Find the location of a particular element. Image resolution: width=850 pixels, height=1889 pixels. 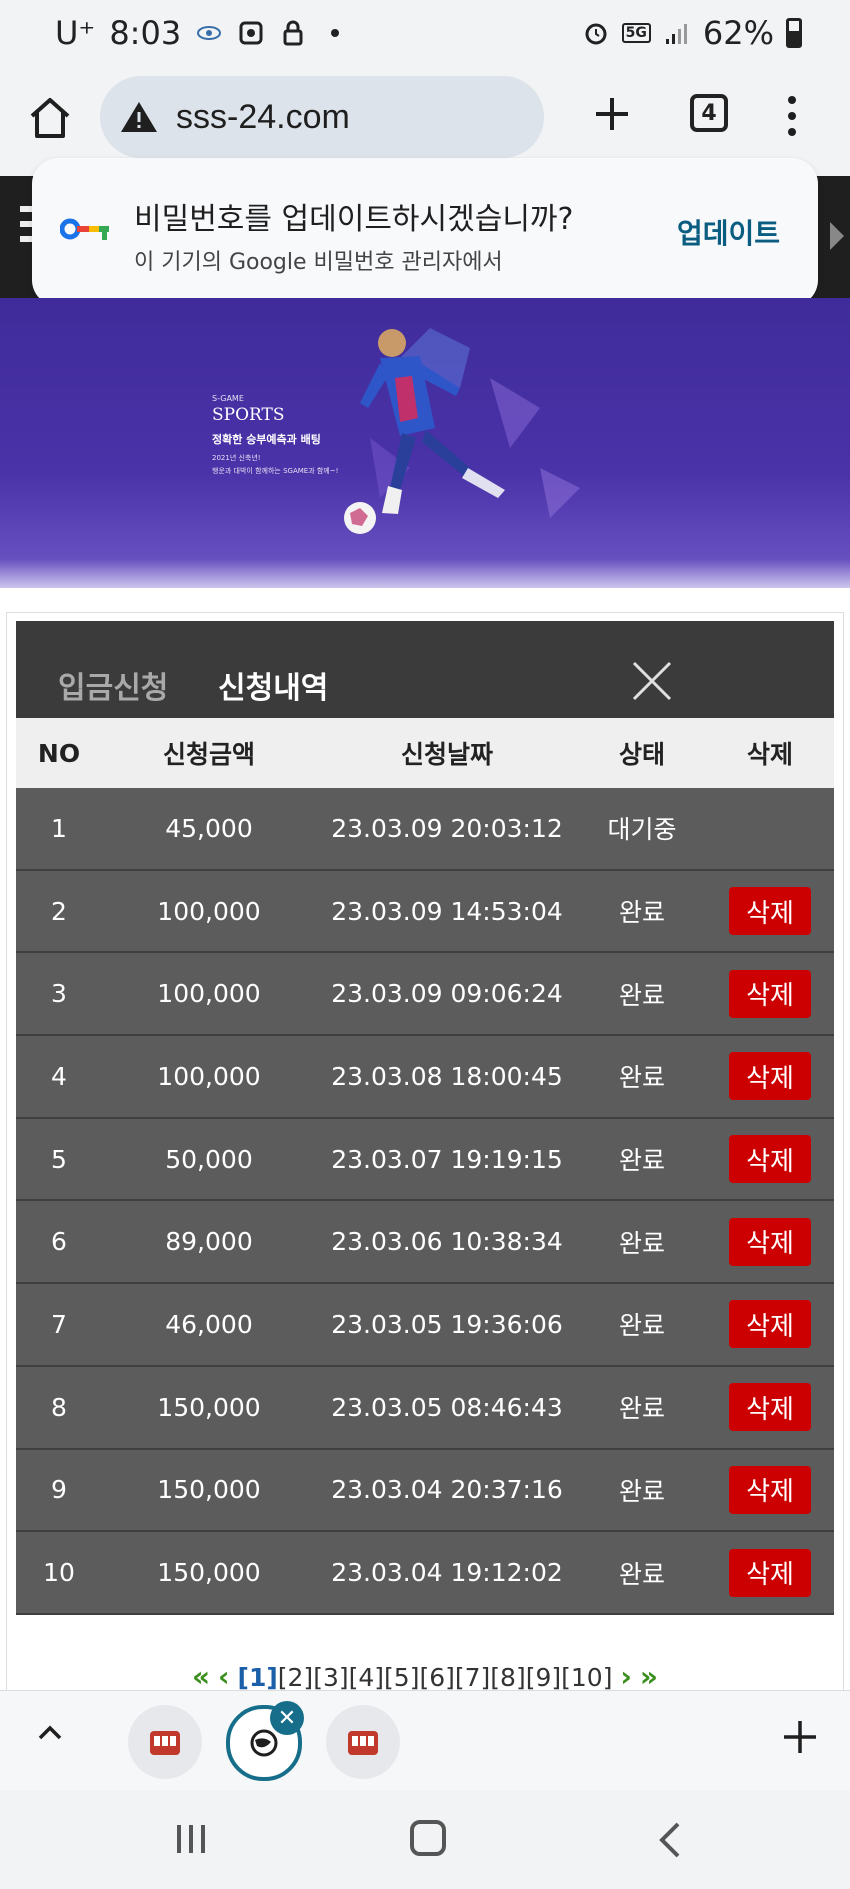

cell-status: 대기중 is located at coordinates (642, 830).